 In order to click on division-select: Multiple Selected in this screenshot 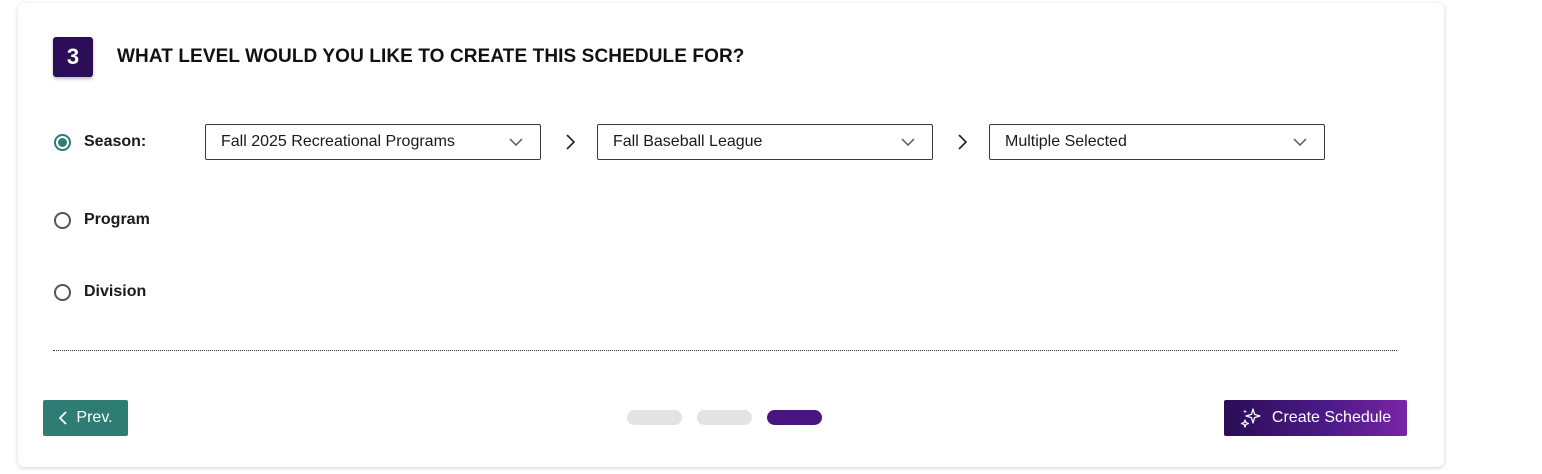, I will do `click(1157, 142)`.